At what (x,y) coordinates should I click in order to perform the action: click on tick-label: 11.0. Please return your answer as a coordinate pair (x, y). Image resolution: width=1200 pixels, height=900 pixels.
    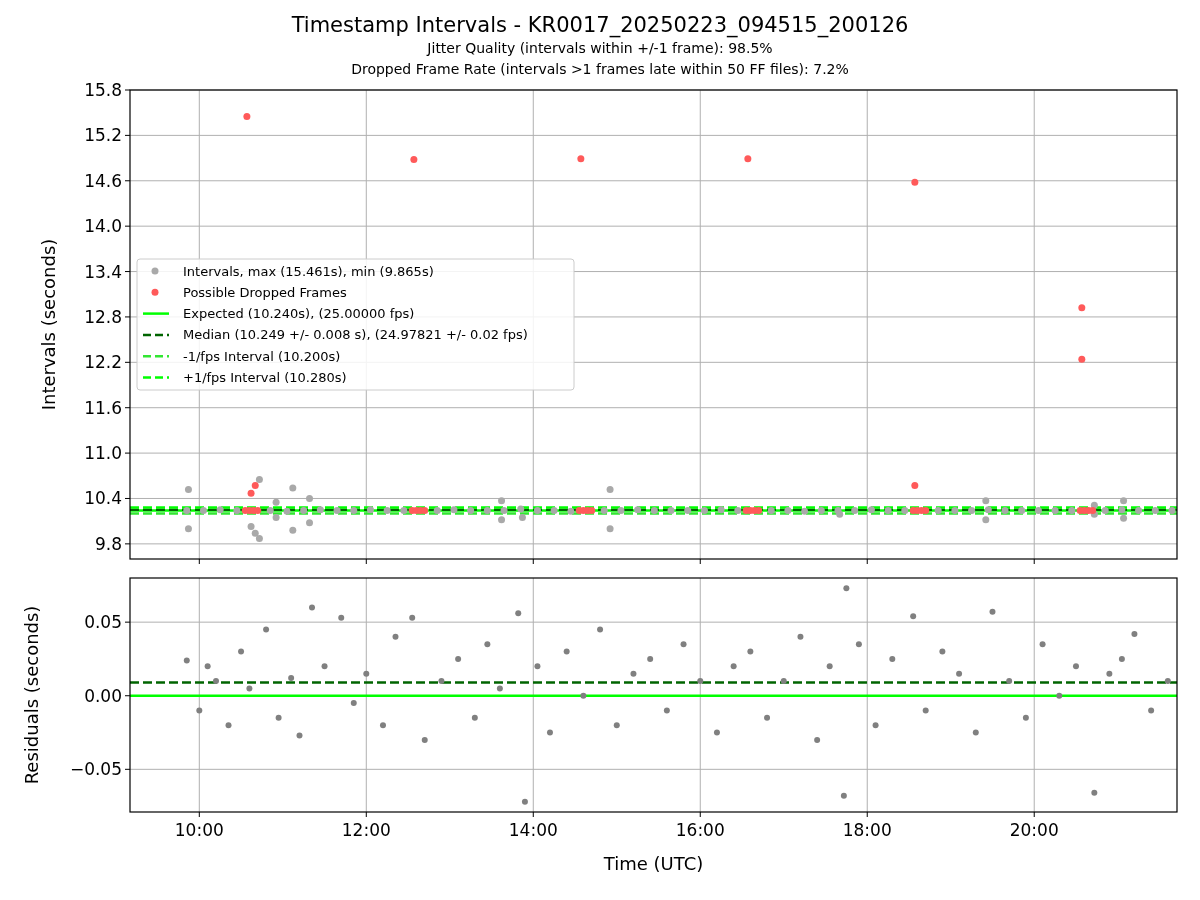
    Looking at the image, I should click on (103, 453).